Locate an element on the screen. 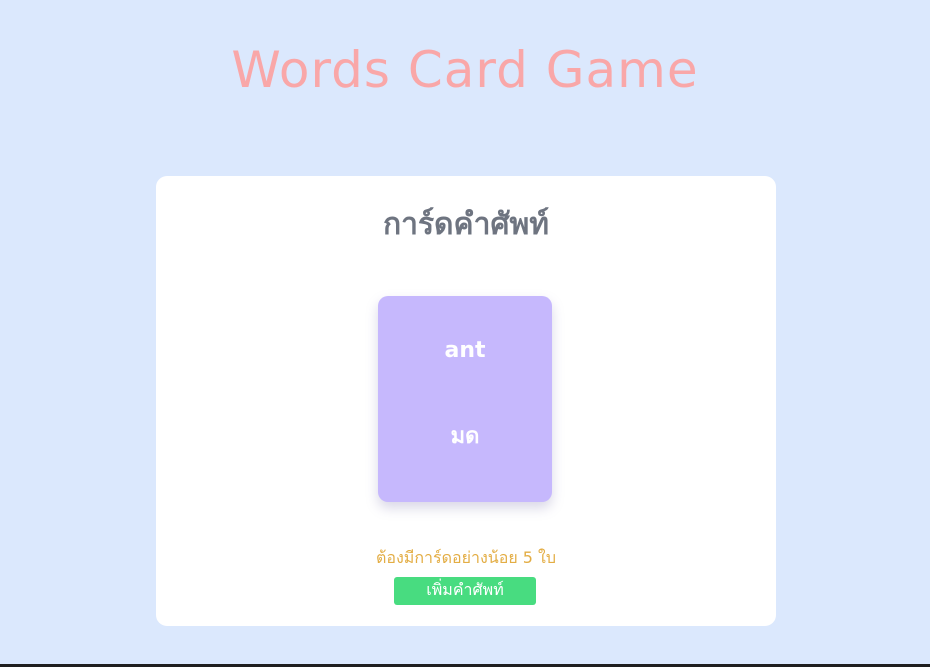  card-meaning: มด is located at coordinates (465, 436).